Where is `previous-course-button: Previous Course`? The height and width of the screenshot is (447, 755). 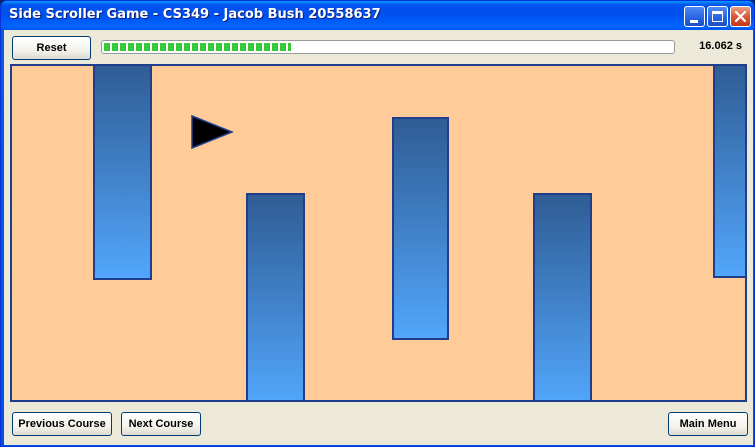
previous-course-button: Previous Course is located at coordinates (62, 424).